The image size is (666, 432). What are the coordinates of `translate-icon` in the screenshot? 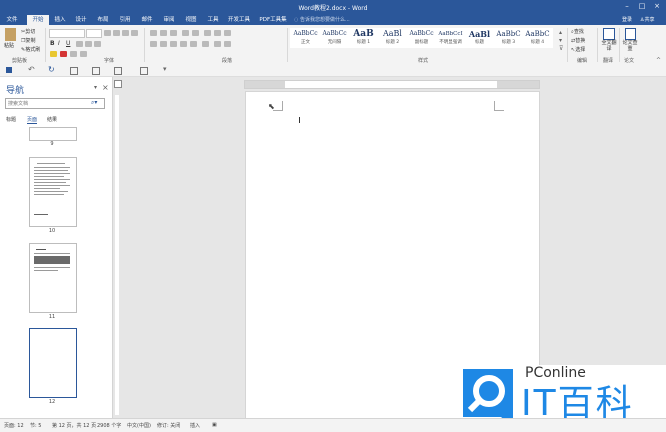 It's located at (609, 34).